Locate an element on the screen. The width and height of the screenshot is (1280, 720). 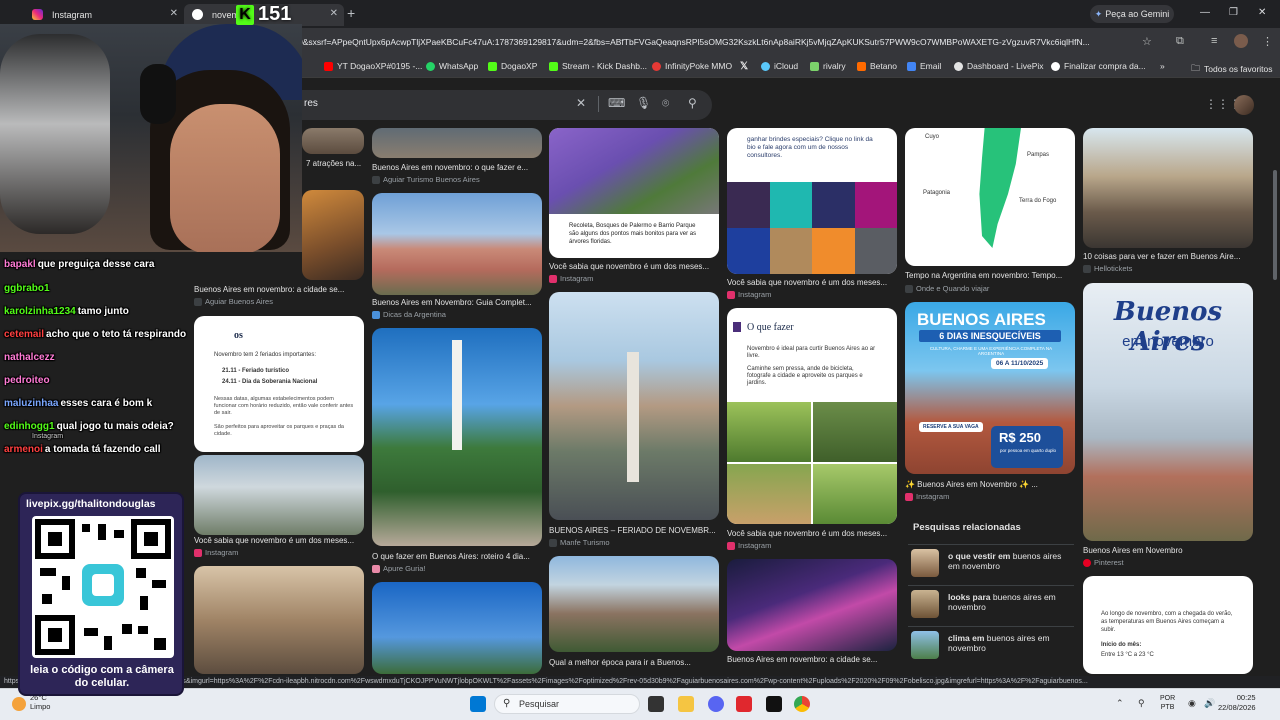
bookmark-item: DogaoXP is located at coordinates (512, 66).